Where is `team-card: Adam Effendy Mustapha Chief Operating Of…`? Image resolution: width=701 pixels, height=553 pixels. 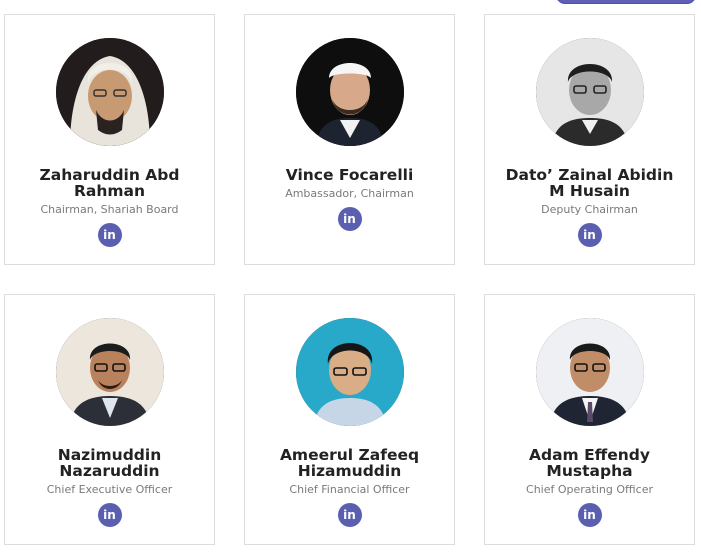 team-card: Adam Effendy Mustapha Chief Operating Of… is located at coordinates (589, 419).